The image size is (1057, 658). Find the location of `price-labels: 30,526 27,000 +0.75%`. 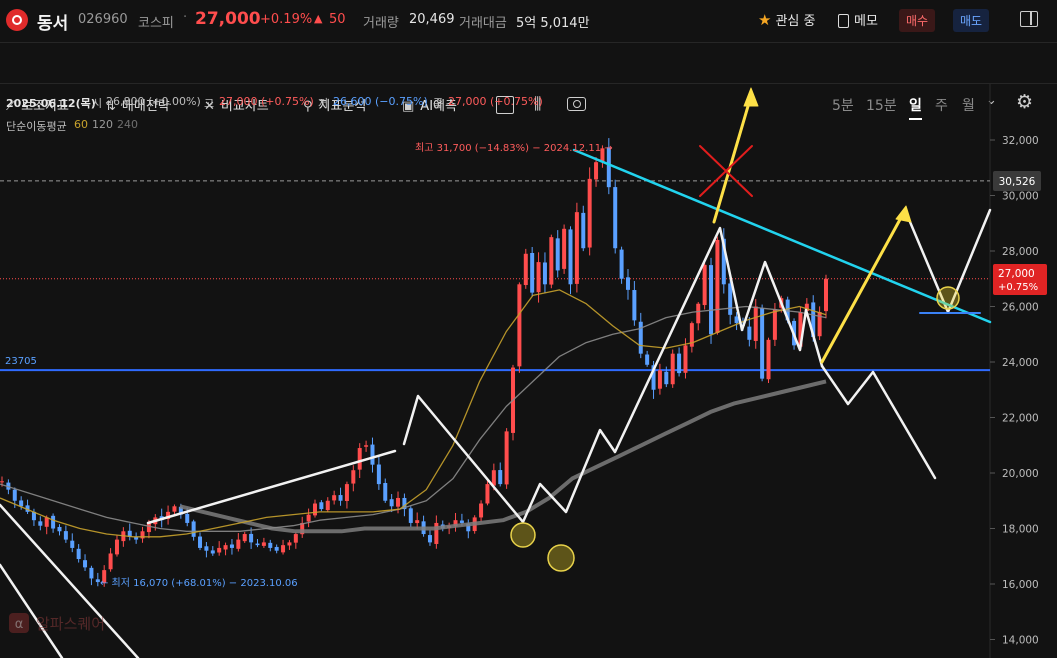

price-labels: 30,526 27,000 +0.75% is located at coordinates (1020, 233).